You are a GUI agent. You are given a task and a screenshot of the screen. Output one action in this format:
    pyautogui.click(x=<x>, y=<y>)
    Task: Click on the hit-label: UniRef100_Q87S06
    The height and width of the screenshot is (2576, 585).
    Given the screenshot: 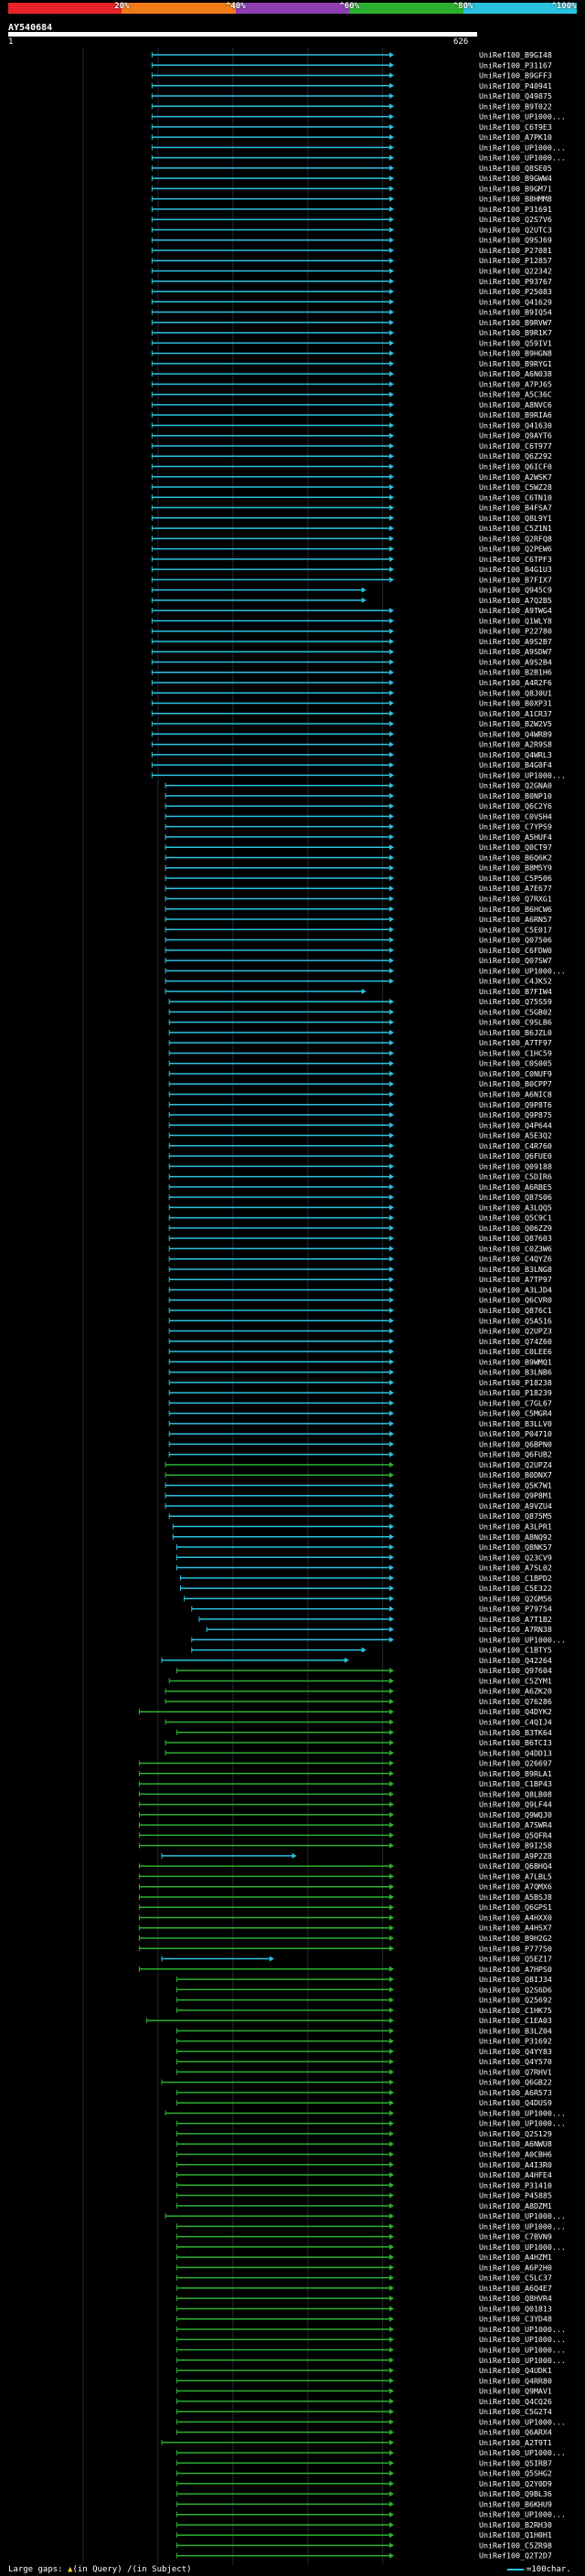 What is the action you would take?
    pyautogui.click(x=515, y=1197)
    